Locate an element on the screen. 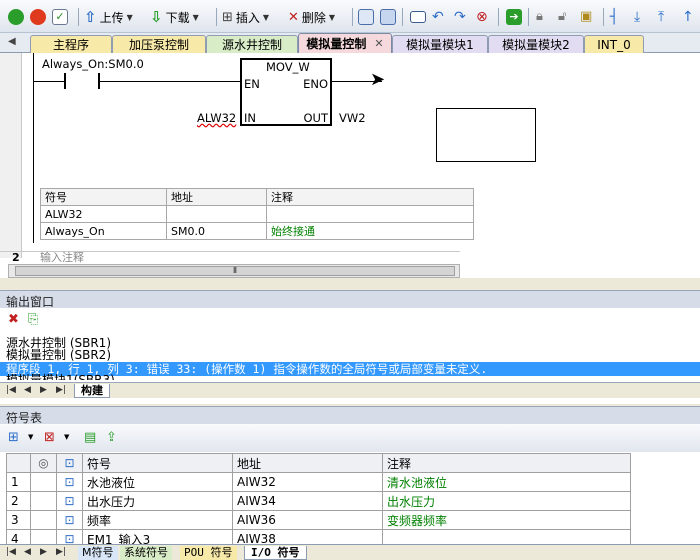  table-row: 1 ⊡ 水池液位 AIW32 清水池液位 is located at coordinates (318, 482).